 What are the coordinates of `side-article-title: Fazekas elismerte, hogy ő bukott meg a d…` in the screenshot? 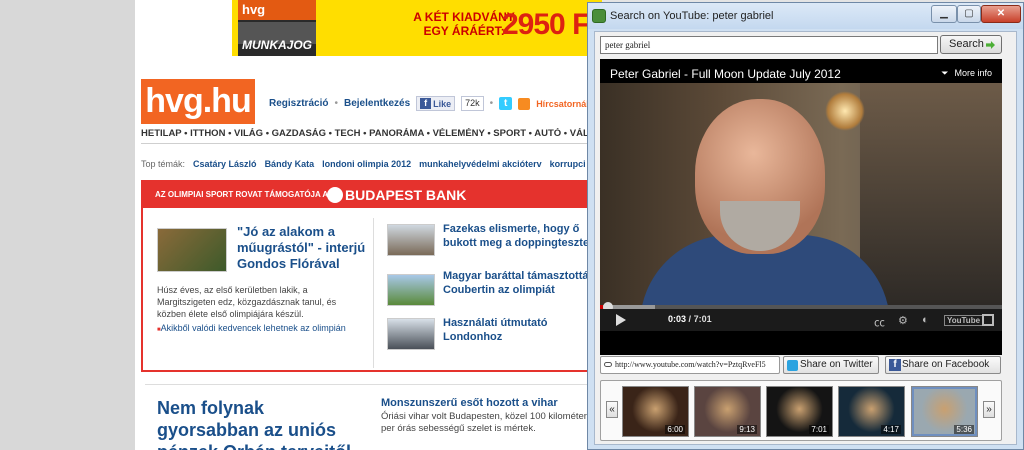 It's located at (523, 236).